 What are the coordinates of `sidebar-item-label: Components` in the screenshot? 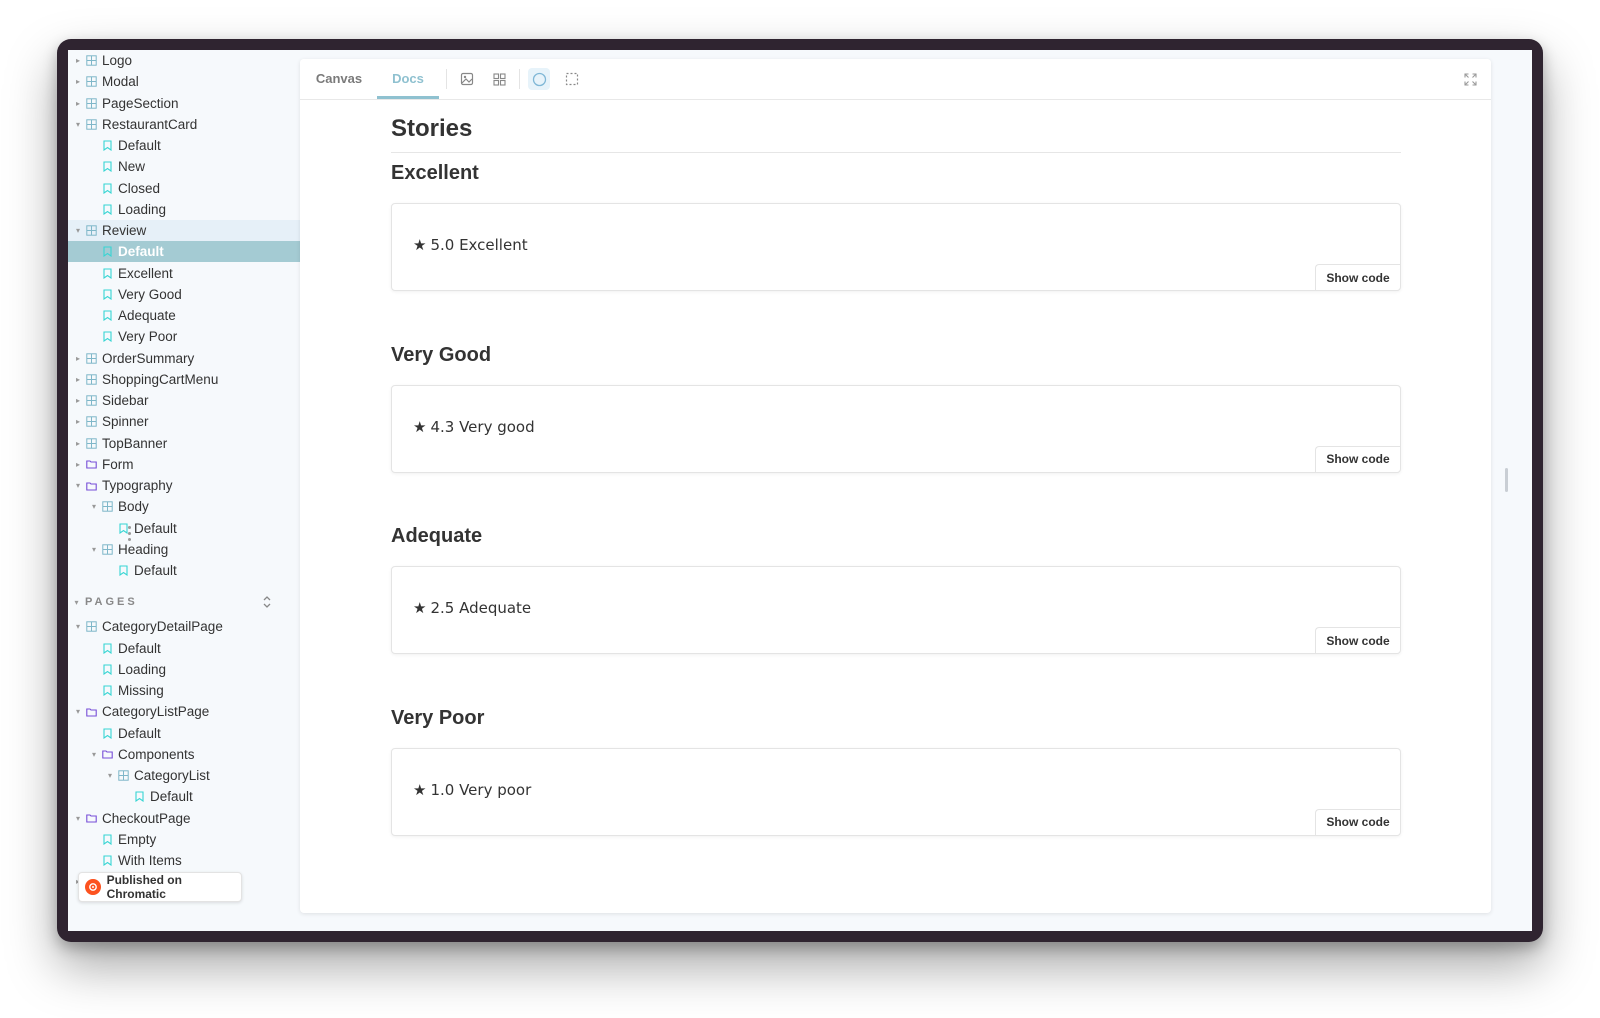 It's located at (156, 754).